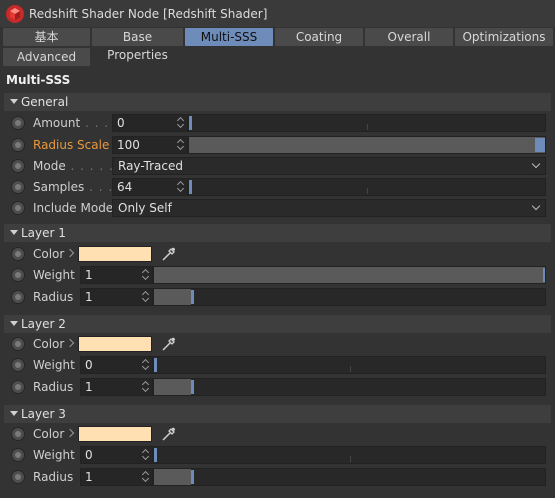 Image resolution: width=555 pixels, height=498 pixels. Describe the element at coordinates (277, 254) in the screenshot. I see `param-layer1-color: Color` at that location.